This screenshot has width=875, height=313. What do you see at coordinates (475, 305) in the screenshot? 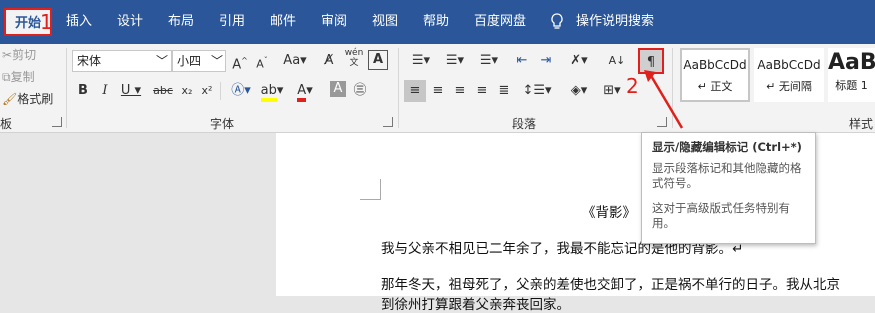
I see `paragraph-3: 到徐州打算跟着父亲奔丧回家。` at bounding box center [475, 305].